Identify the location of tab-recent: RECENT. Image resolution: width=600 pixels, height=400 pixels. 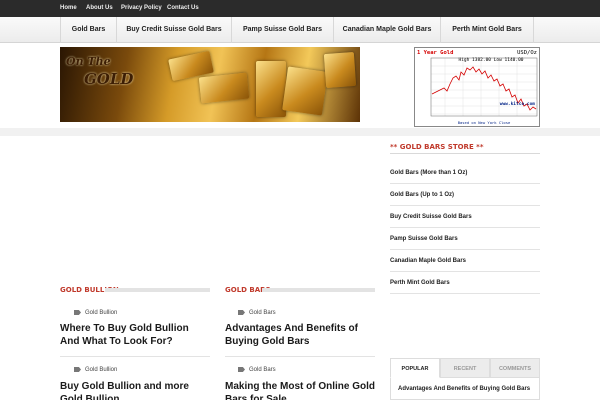
(465, 368).